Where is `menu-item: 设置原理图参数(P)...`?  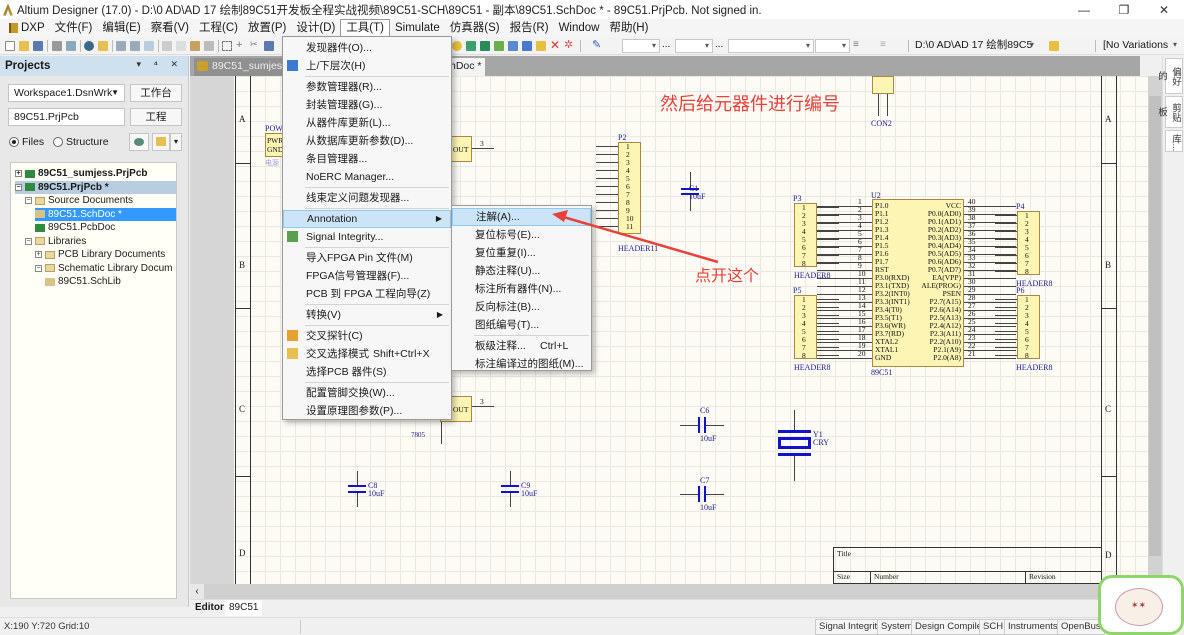 menu-item: 设置原理图参数(P)... is located at coordinates (367, 411).